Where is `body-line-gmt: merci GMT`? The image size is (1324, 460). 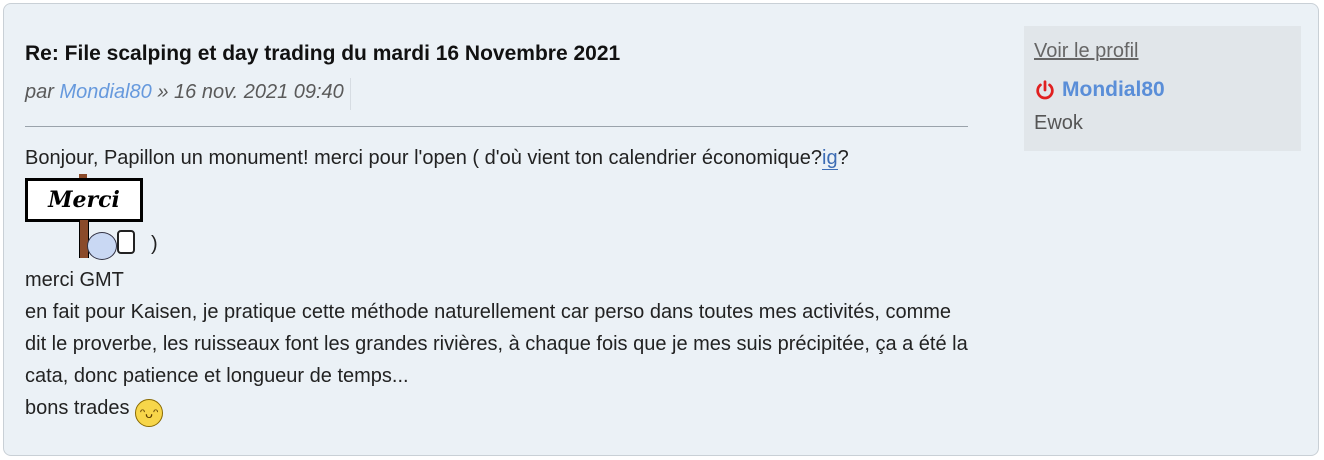 body-line-gmt: merci GMT is located at coordinates (74, 280).